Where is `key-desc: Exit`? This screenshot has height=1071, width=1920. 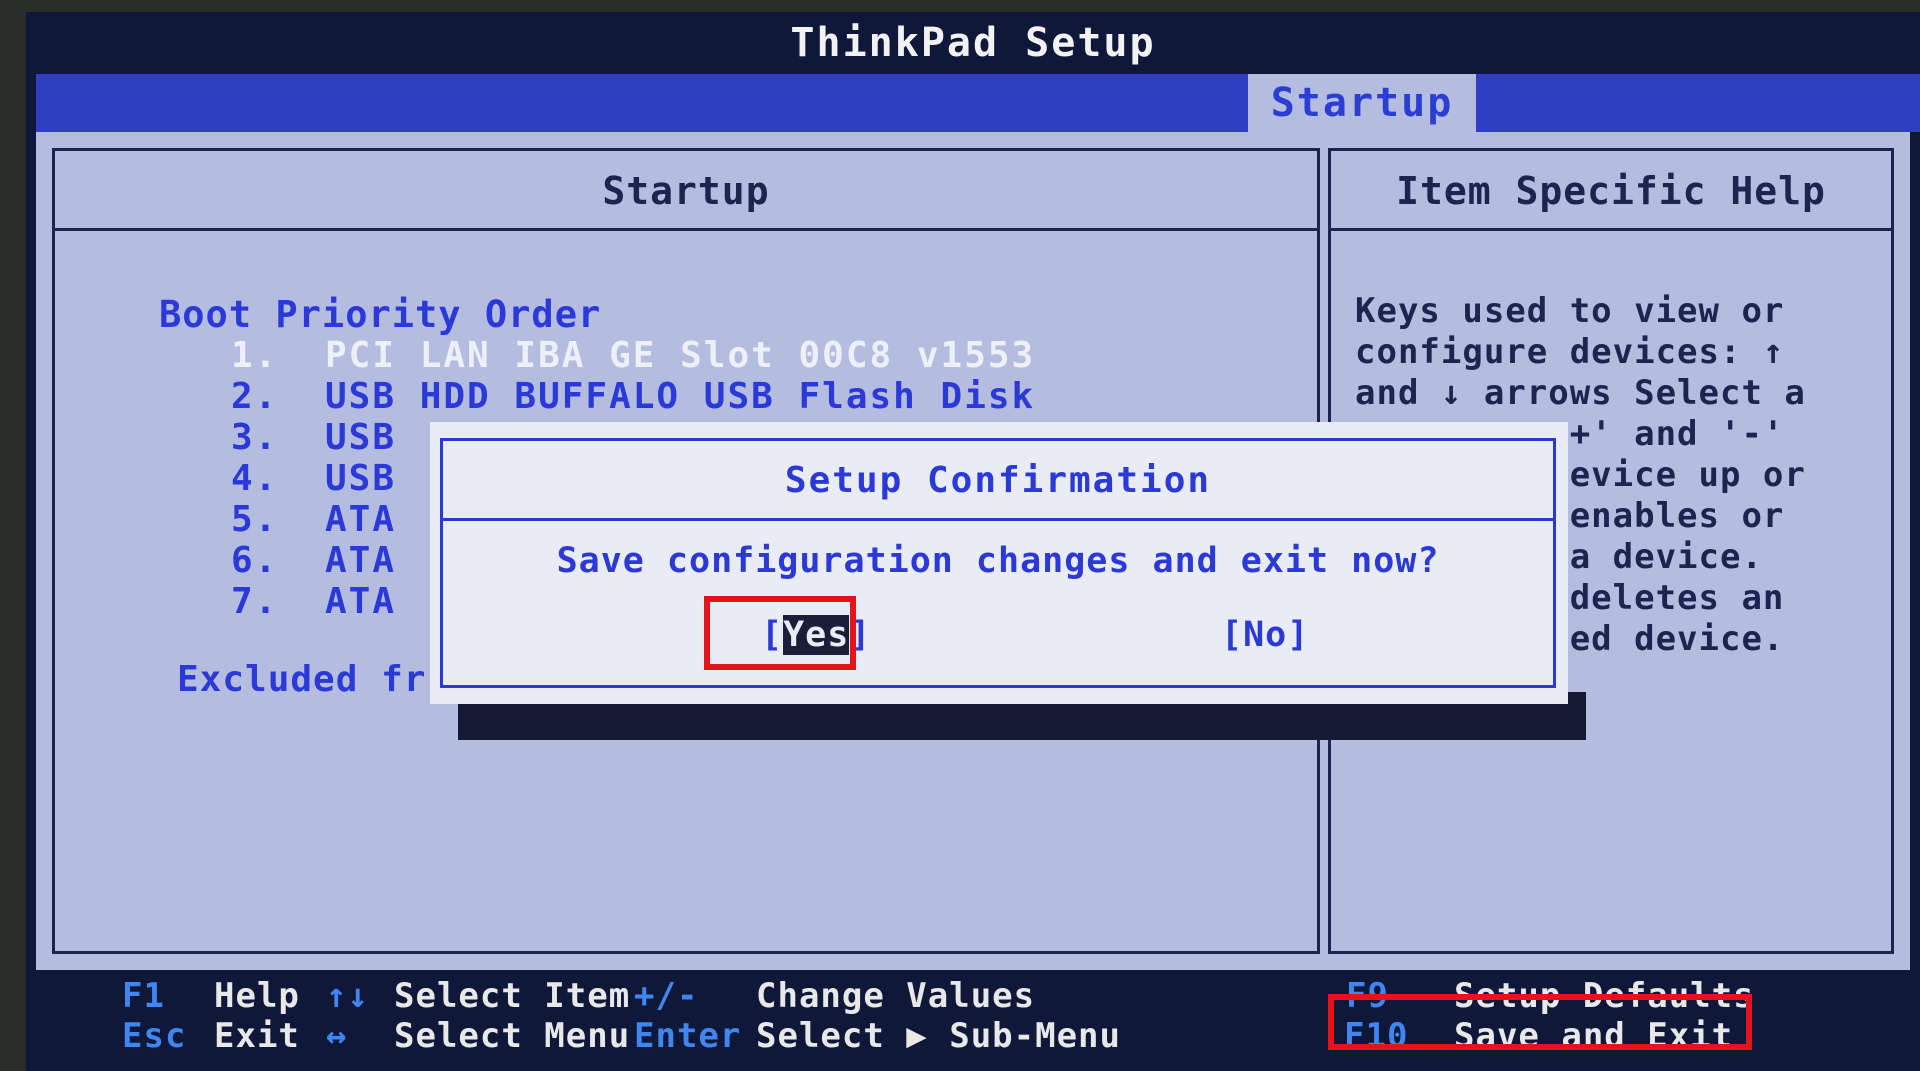 key-desc: Exit is located at coordinates (257, 1036).